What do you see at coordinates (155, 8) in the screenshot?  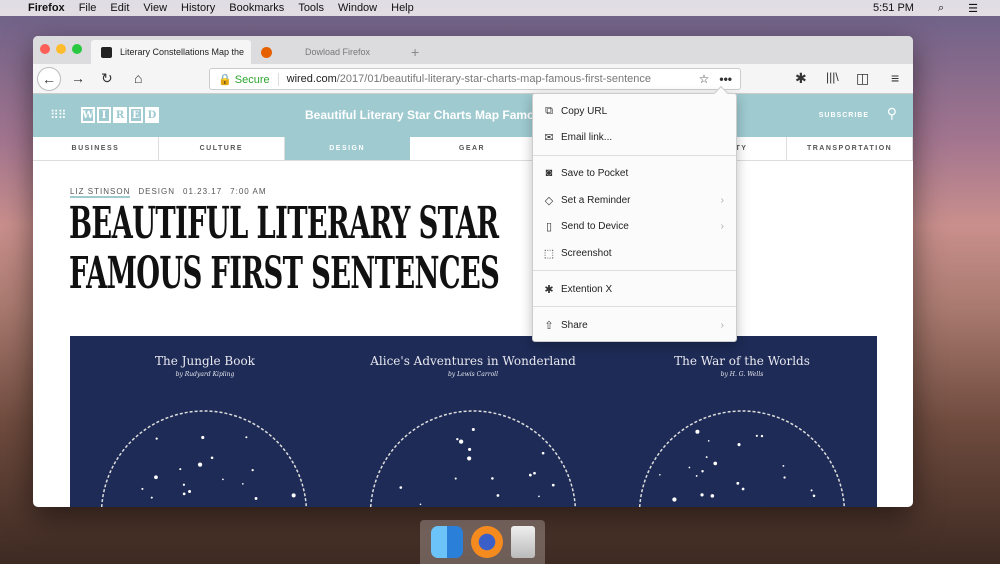 I see `menu-view: View` at bounding box center [155, 8].